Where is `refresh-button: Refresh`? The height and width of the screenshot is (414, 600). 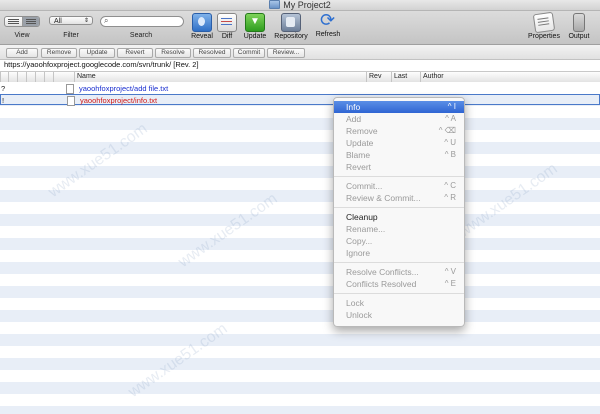
refresh-button: Refresh is located at coordinates (328, 24).